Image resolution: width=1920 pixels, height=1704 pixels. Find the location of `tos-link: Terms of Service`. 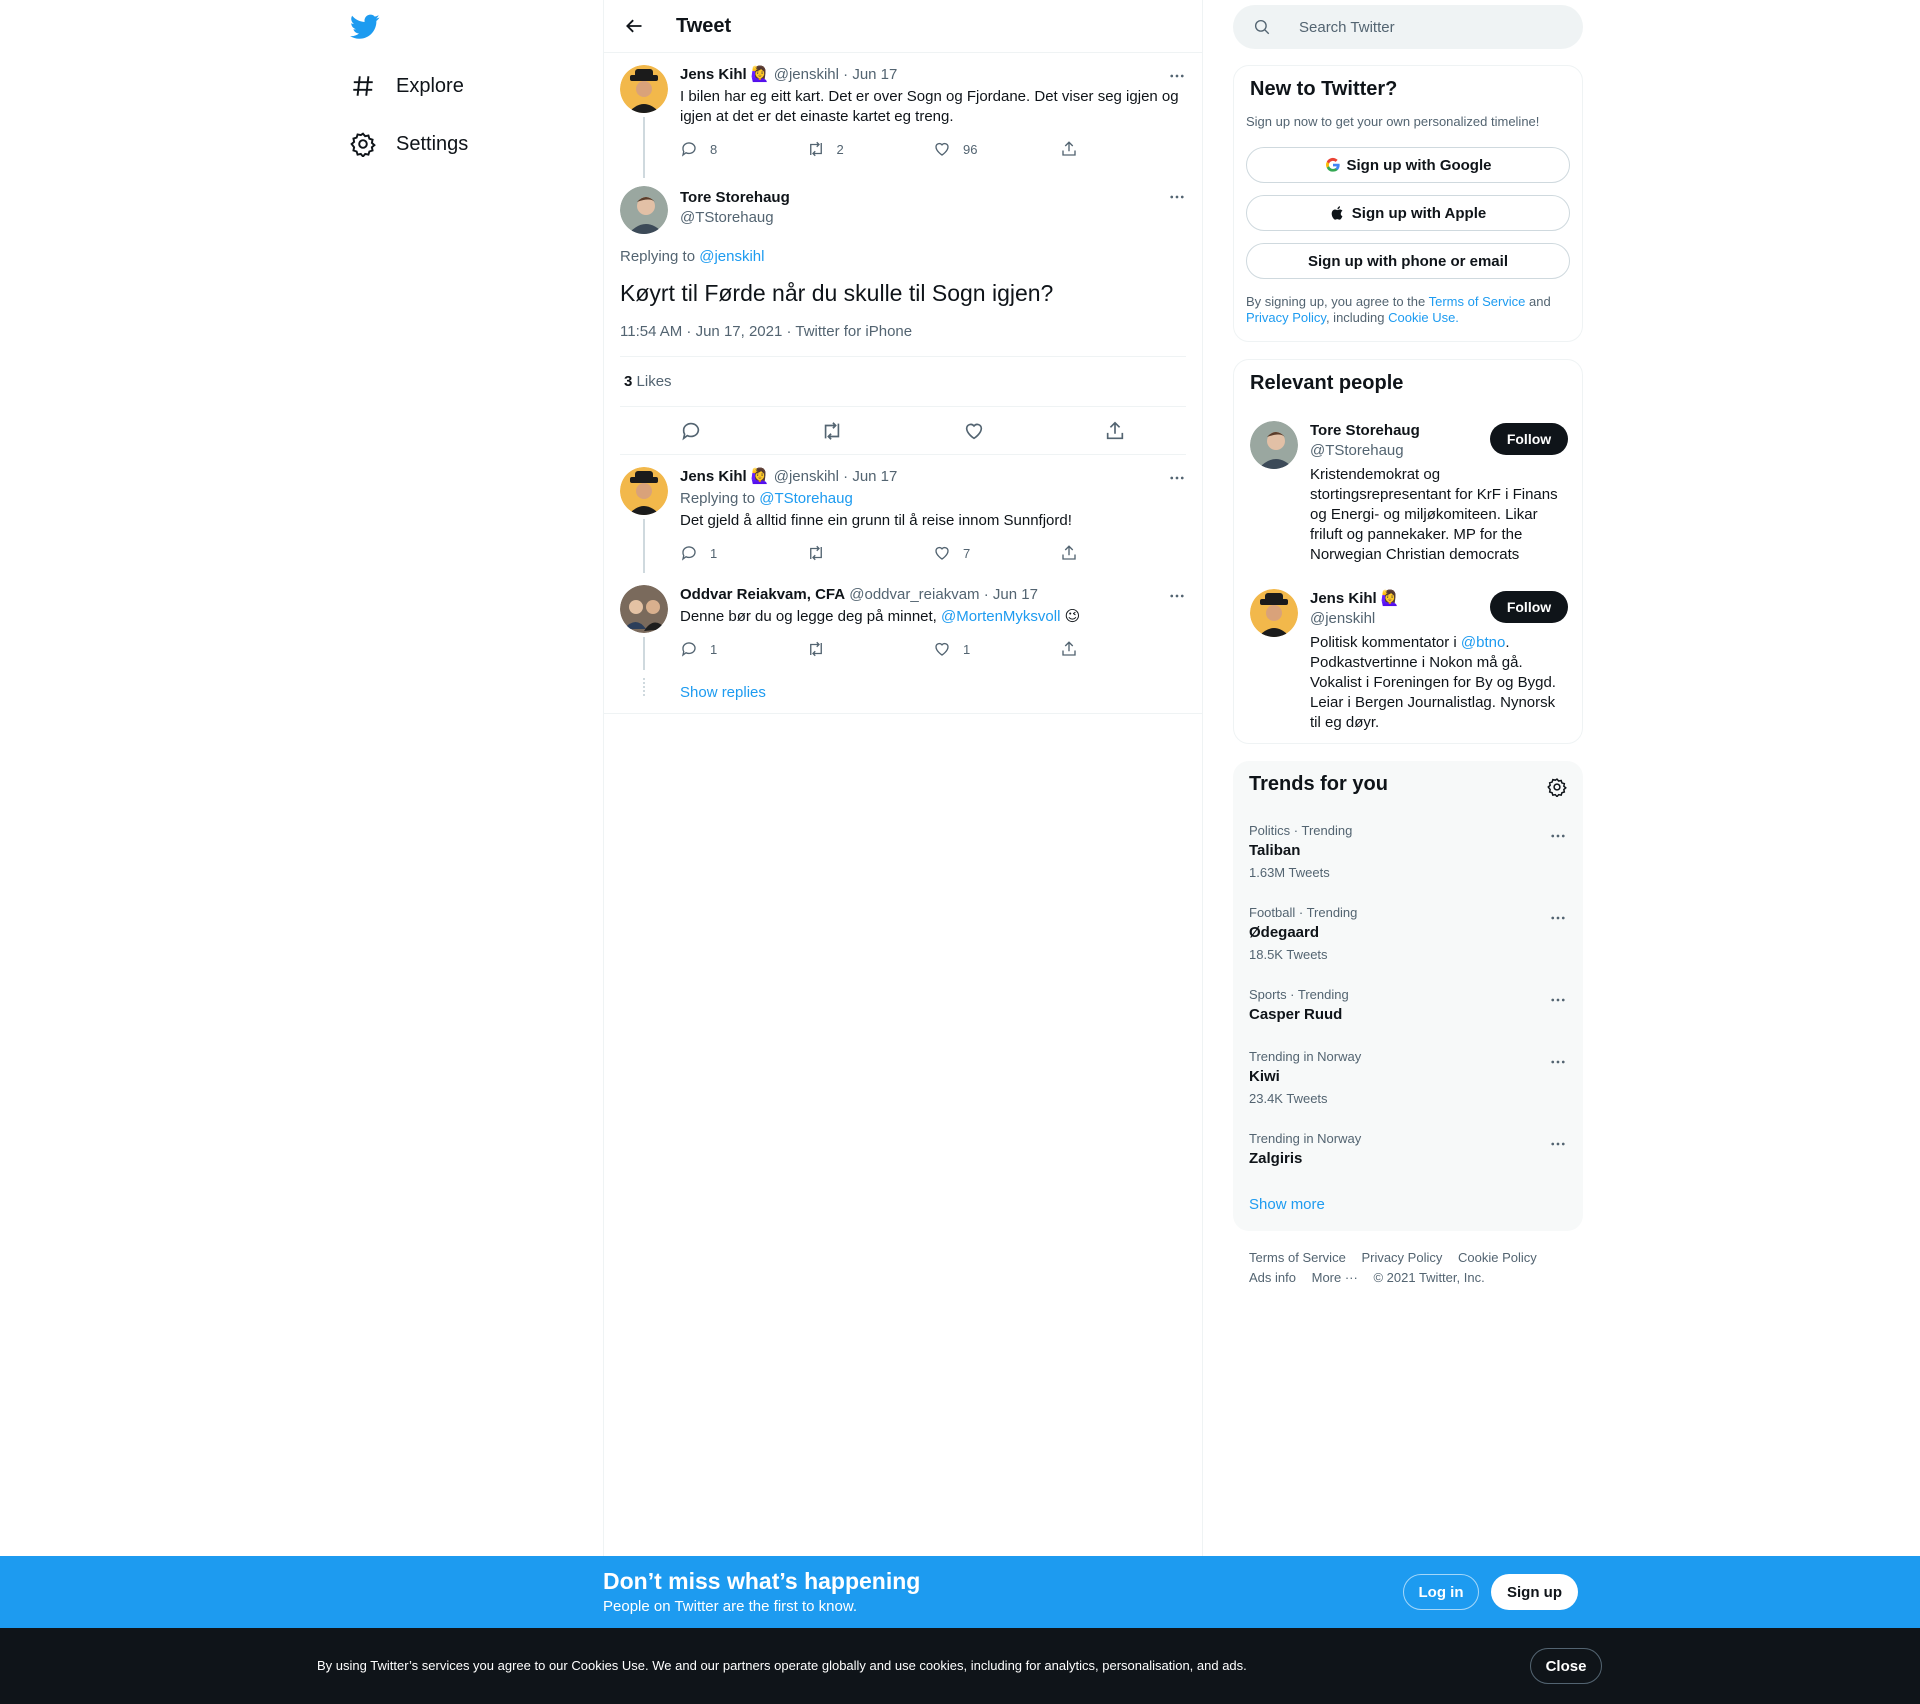

tos-link: Terms of Service is located at coordinates (1477, 301).